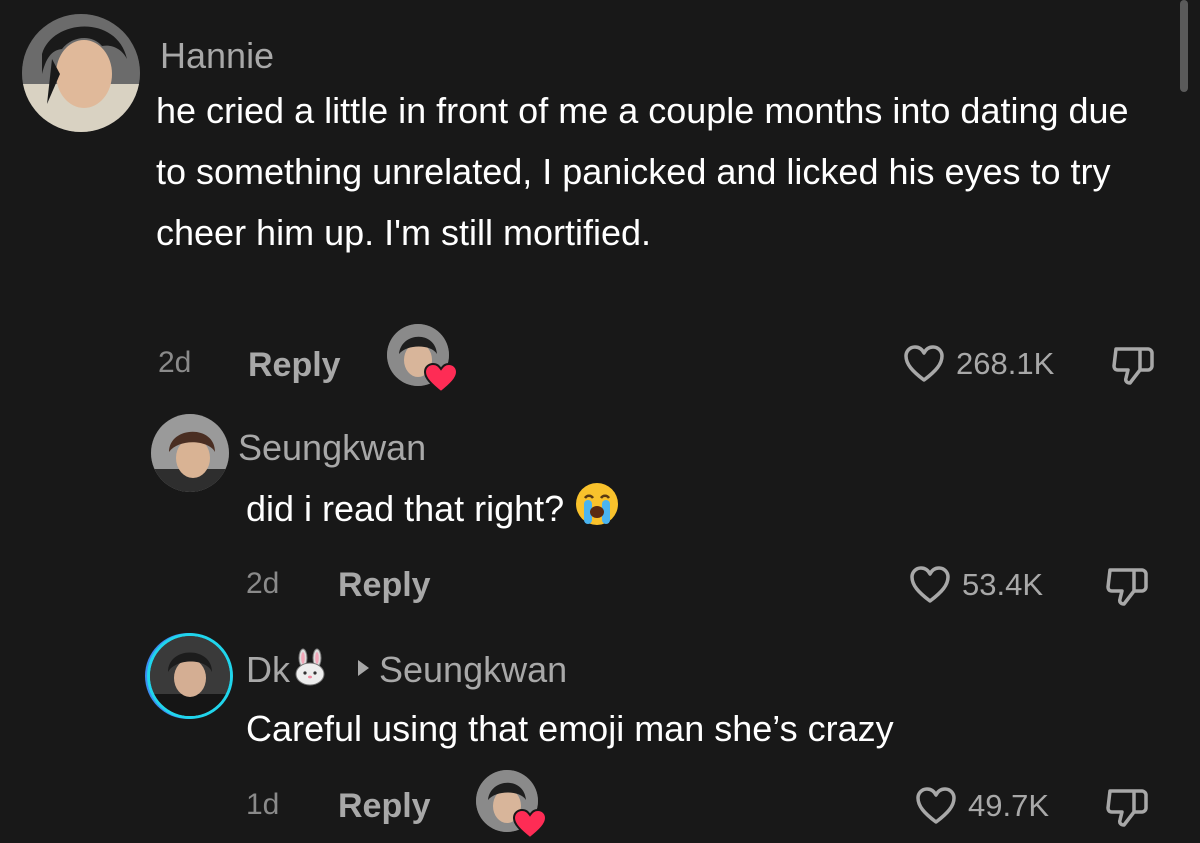 The width and height of the screenshot is (1200, 843). What do you see at coordinates (1184, 46) in the screenshot?
I see `scrollbar` at bounding box center [1184, 46].